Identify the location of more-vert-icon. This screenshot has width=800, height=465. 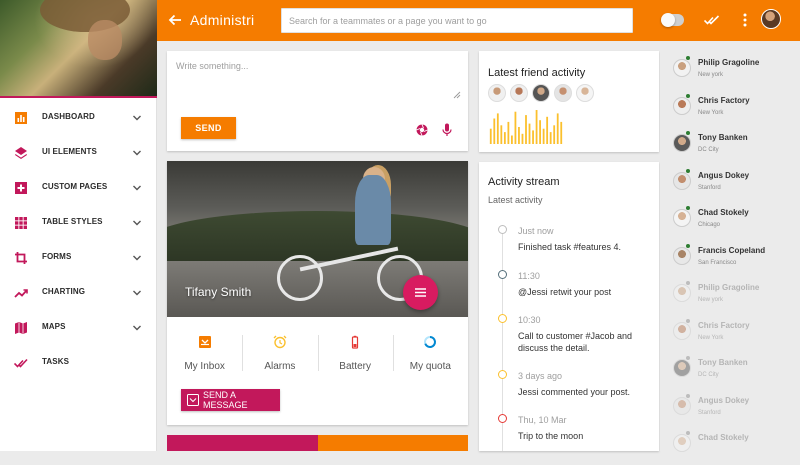
(745, 20).